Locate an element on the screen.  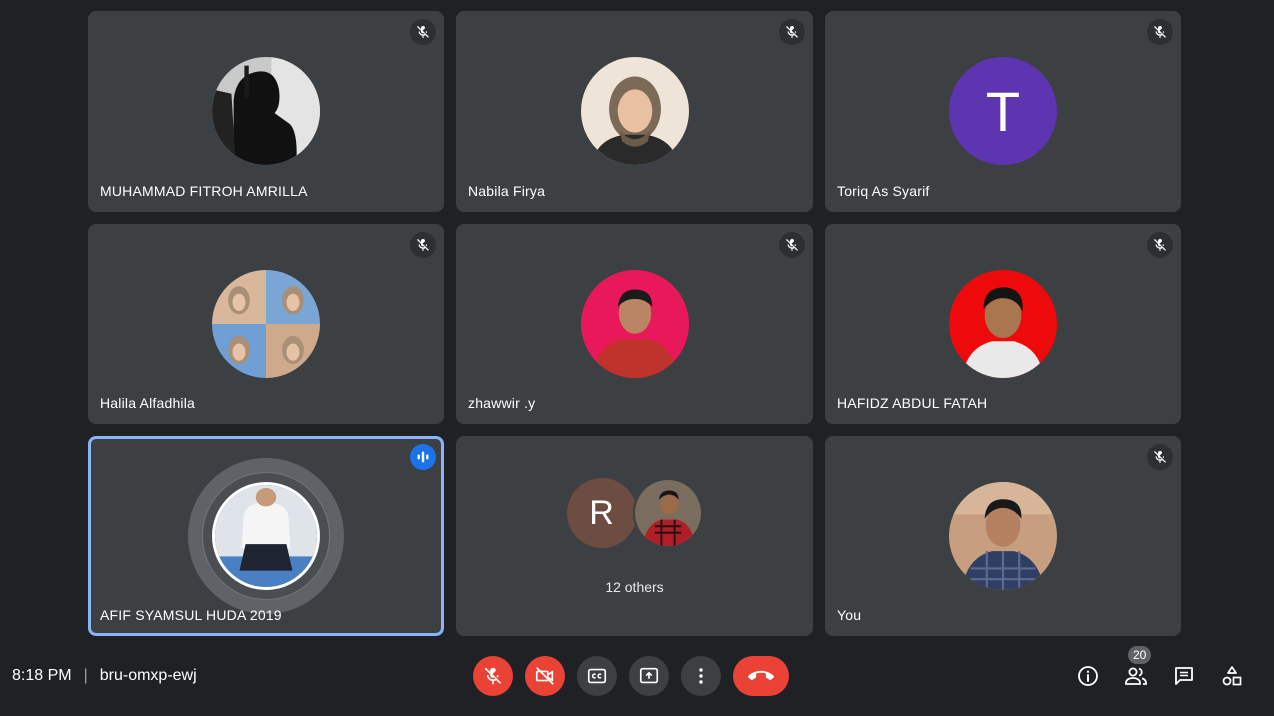
participant-tile-self: You is located at coordinates (1003, 536).